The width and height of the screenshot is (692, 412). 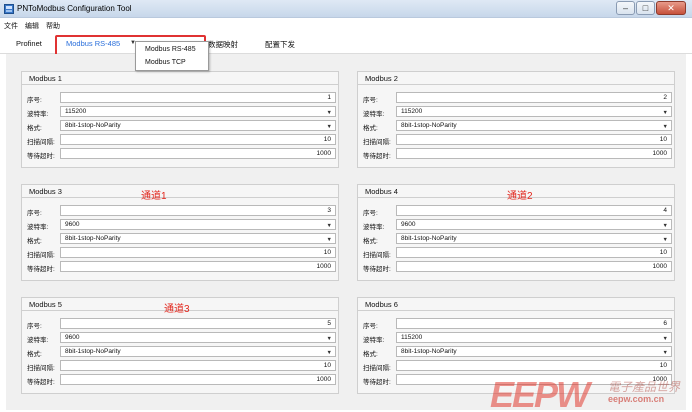 What do you see at coordinates (74, 8) in the screenshot?
I see `window-title: PNToModbus Configuration Tool` at bounding box center [74, 8].